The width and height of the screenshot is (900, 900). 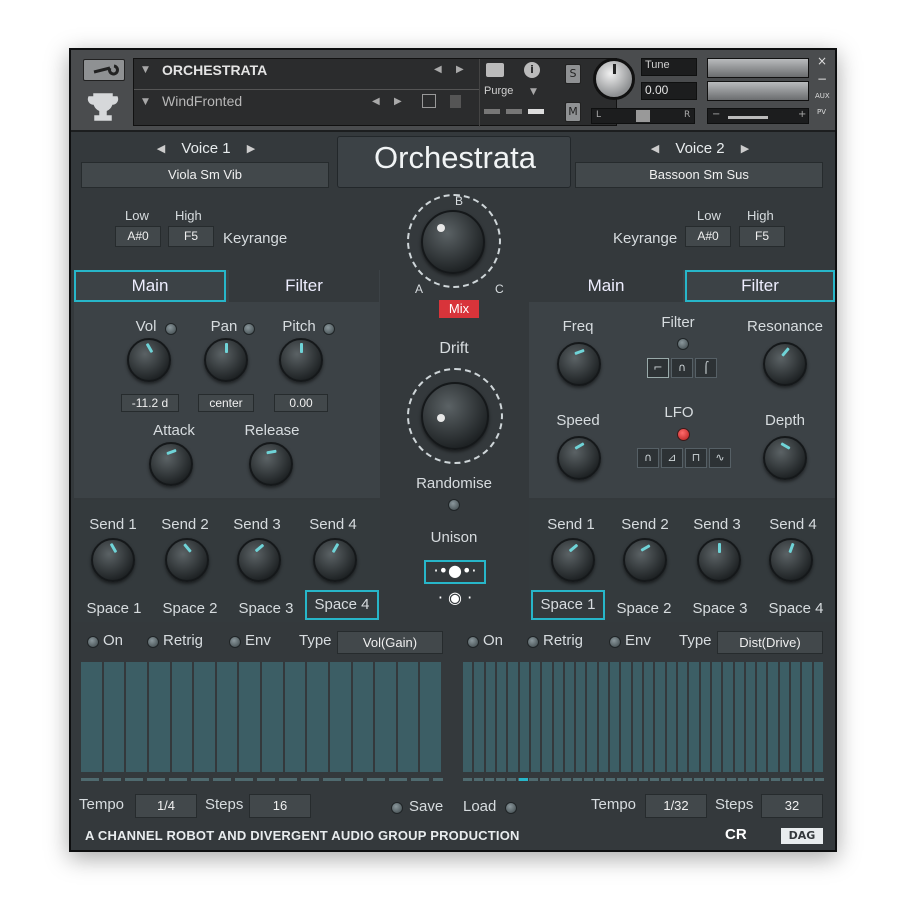 I want to click on solo-button: S, so click(x=573, y=74).